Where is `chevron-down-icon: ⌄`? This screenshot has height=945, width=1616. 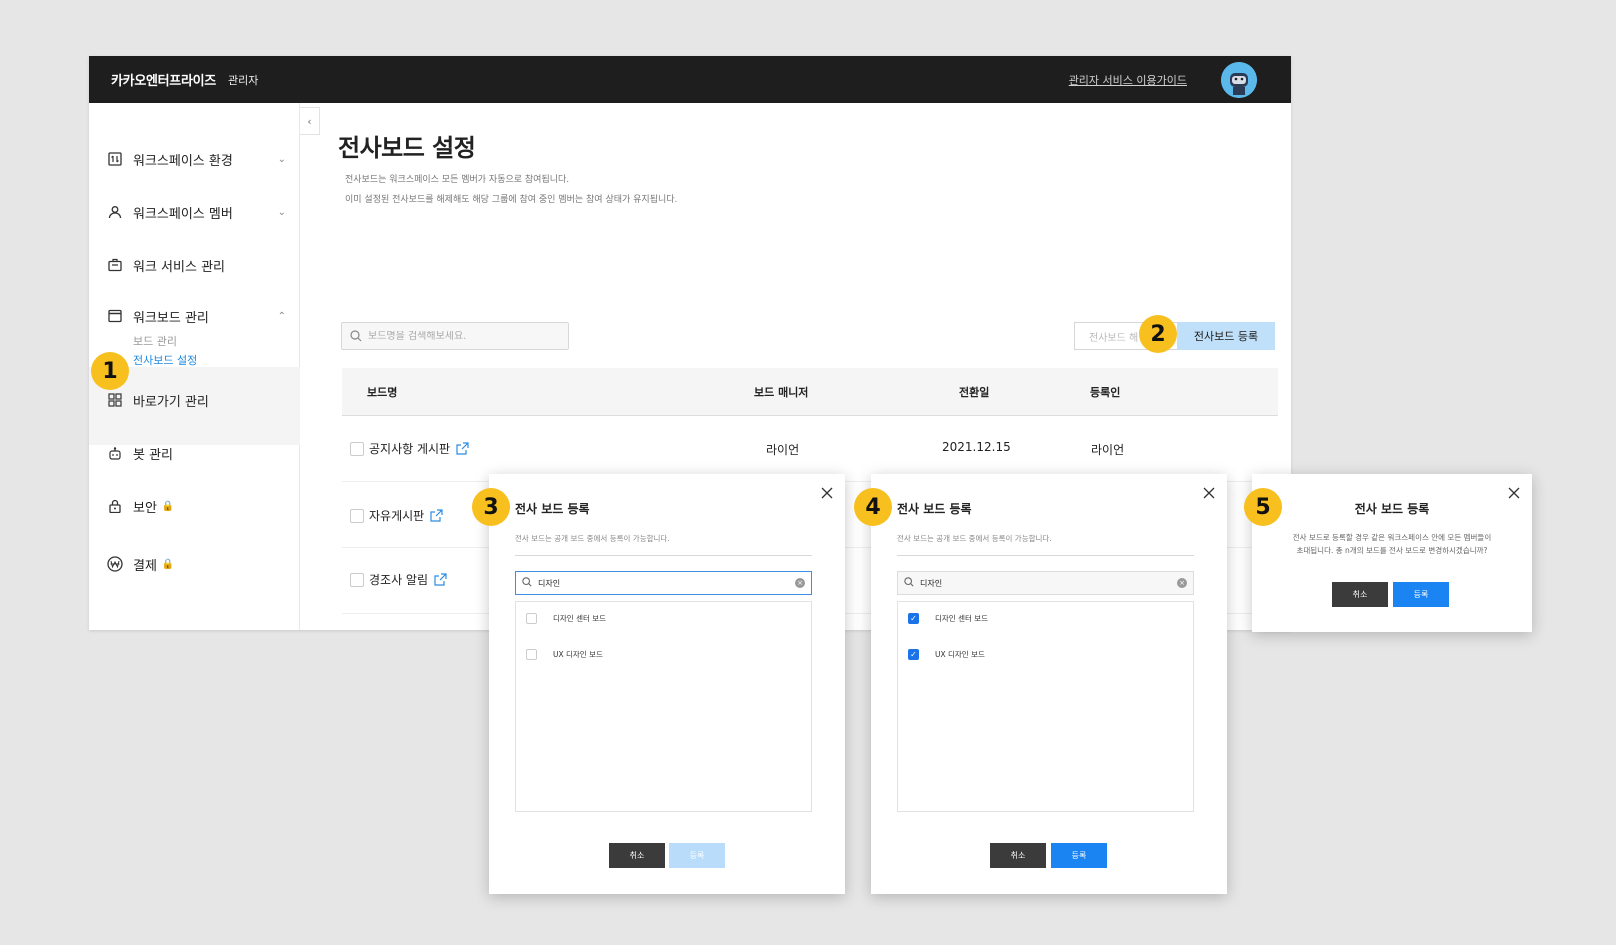
chevron-down-icon: ⌄ is located at coordinates (281, 212).